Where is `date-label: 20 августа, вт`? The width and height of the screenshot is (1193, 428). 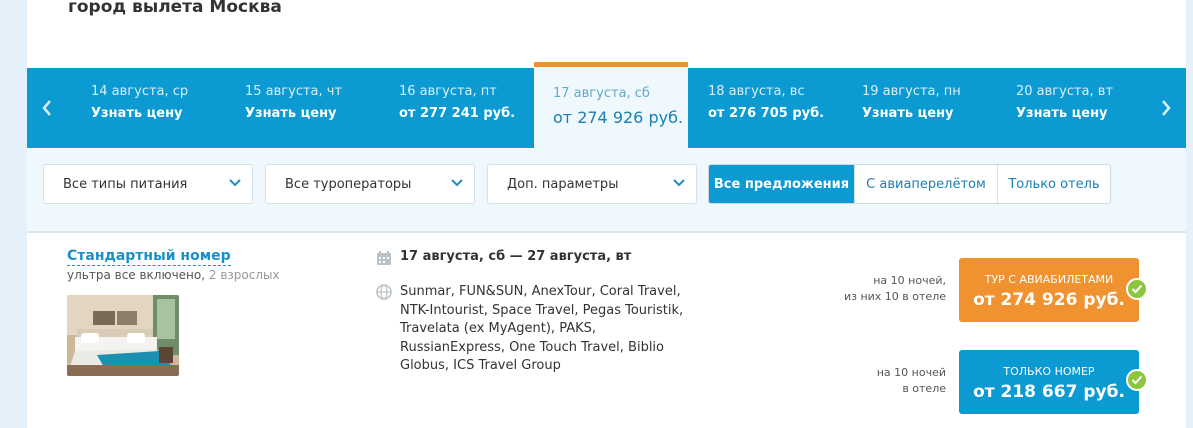
date-label: 20 августа, вт is located at coordinates (1065, 91).